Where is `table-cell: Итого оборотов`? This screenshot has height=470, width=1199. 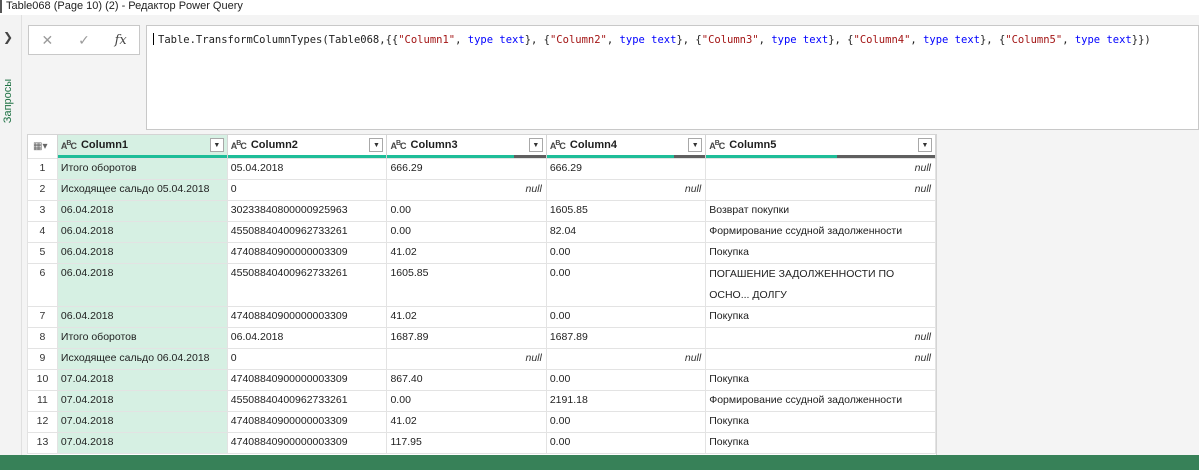
table-cell: Итого оборотов is located at coordinates (142, 169).